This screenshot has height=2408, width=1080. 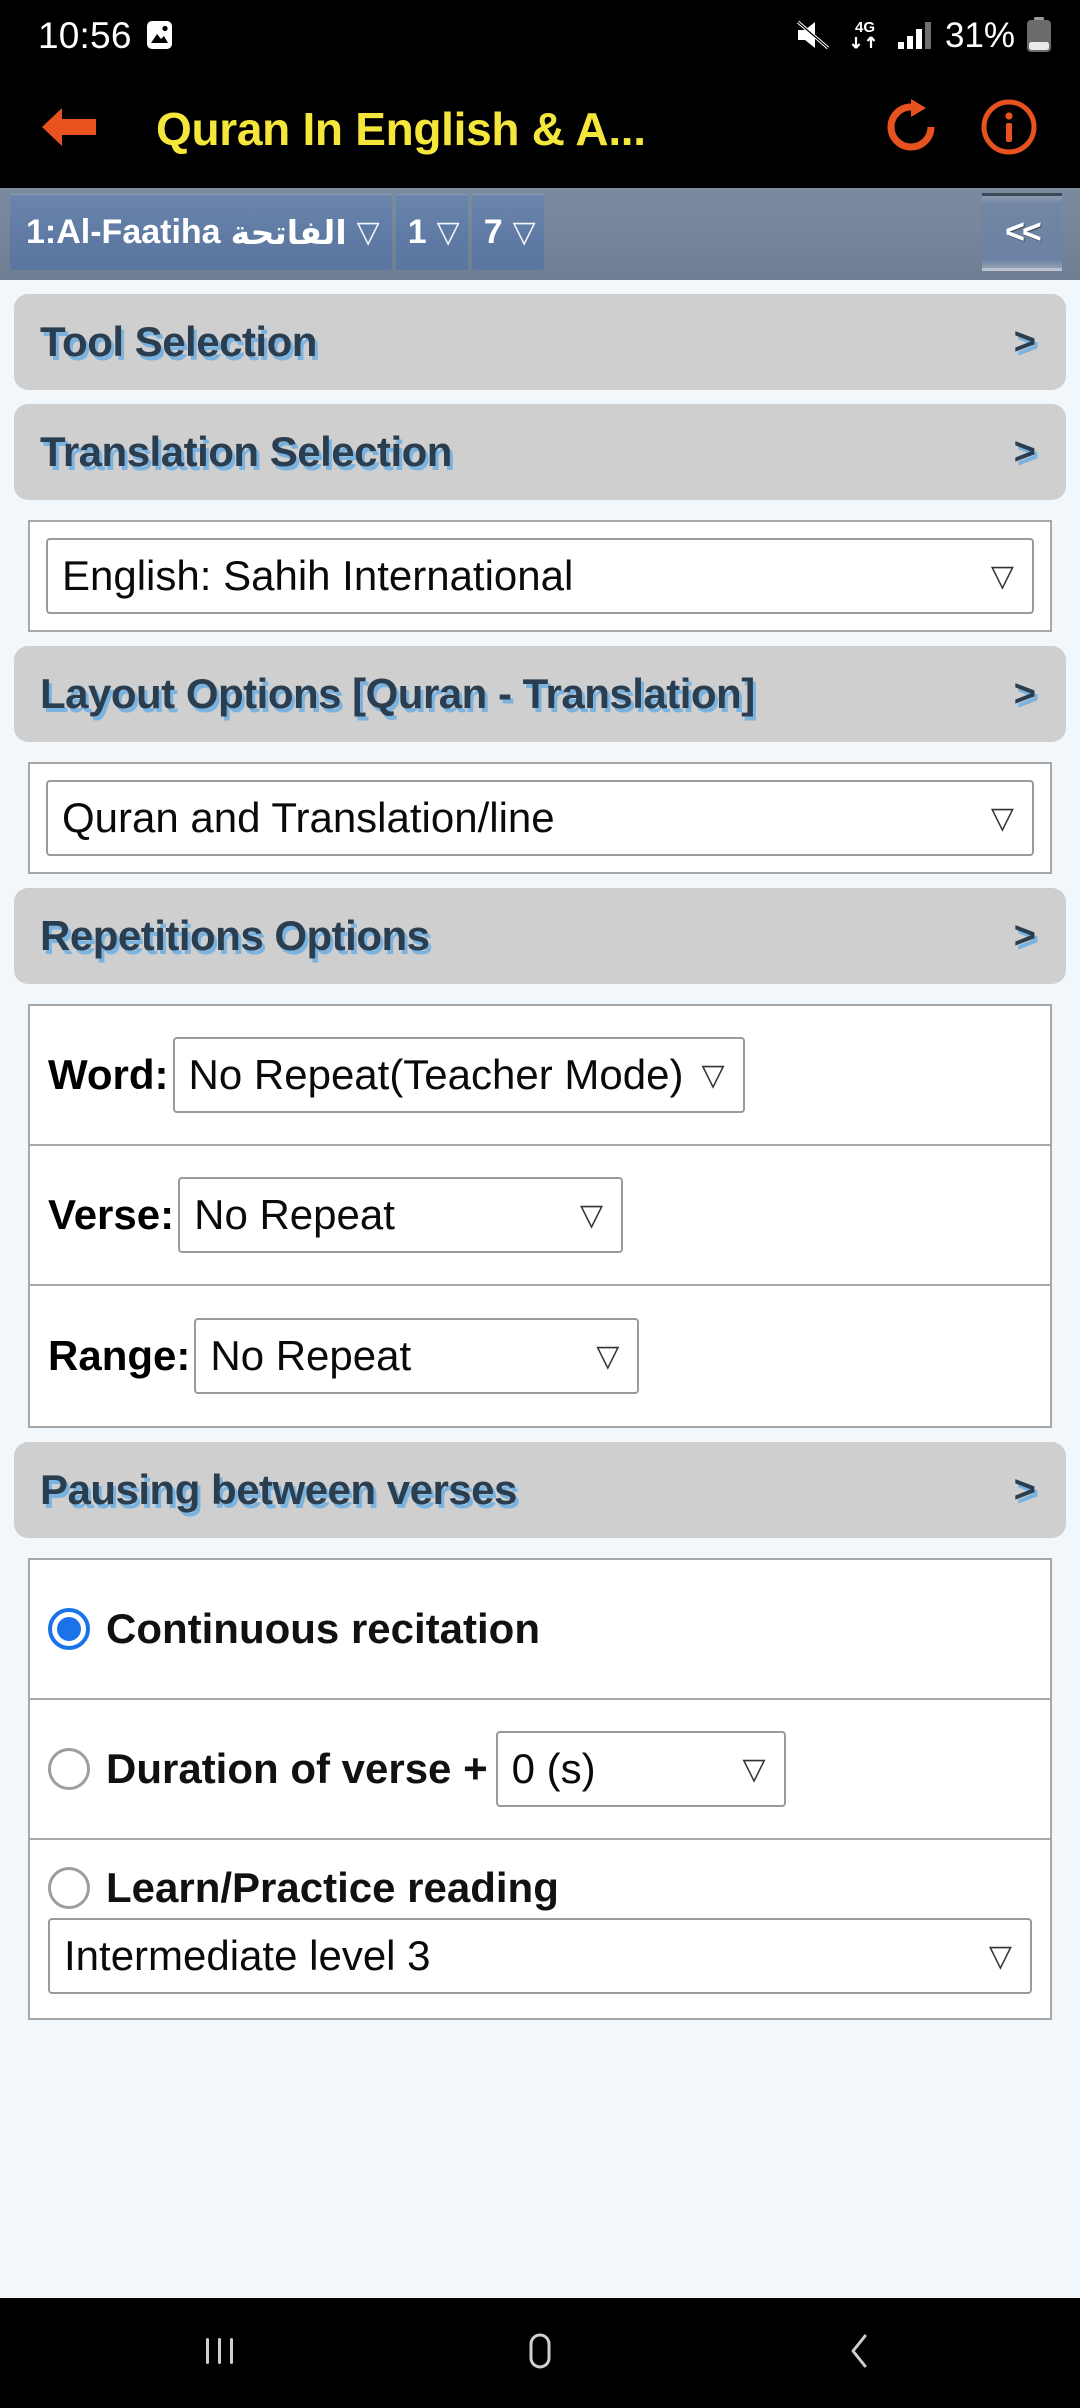 I want to click on layout-panel-body: Quran and Translation/line ▽, so click(x=540, y=818).